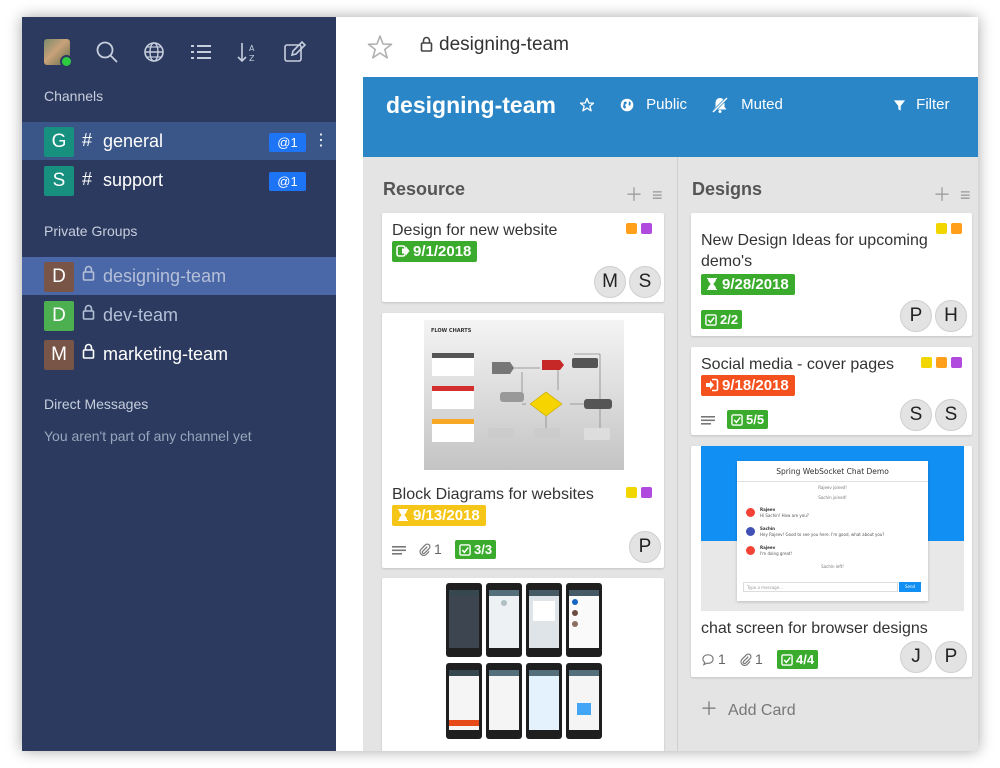  Describe the element at coordinates (708, 660) in the screenshot. I see `comment-icon` at that location.